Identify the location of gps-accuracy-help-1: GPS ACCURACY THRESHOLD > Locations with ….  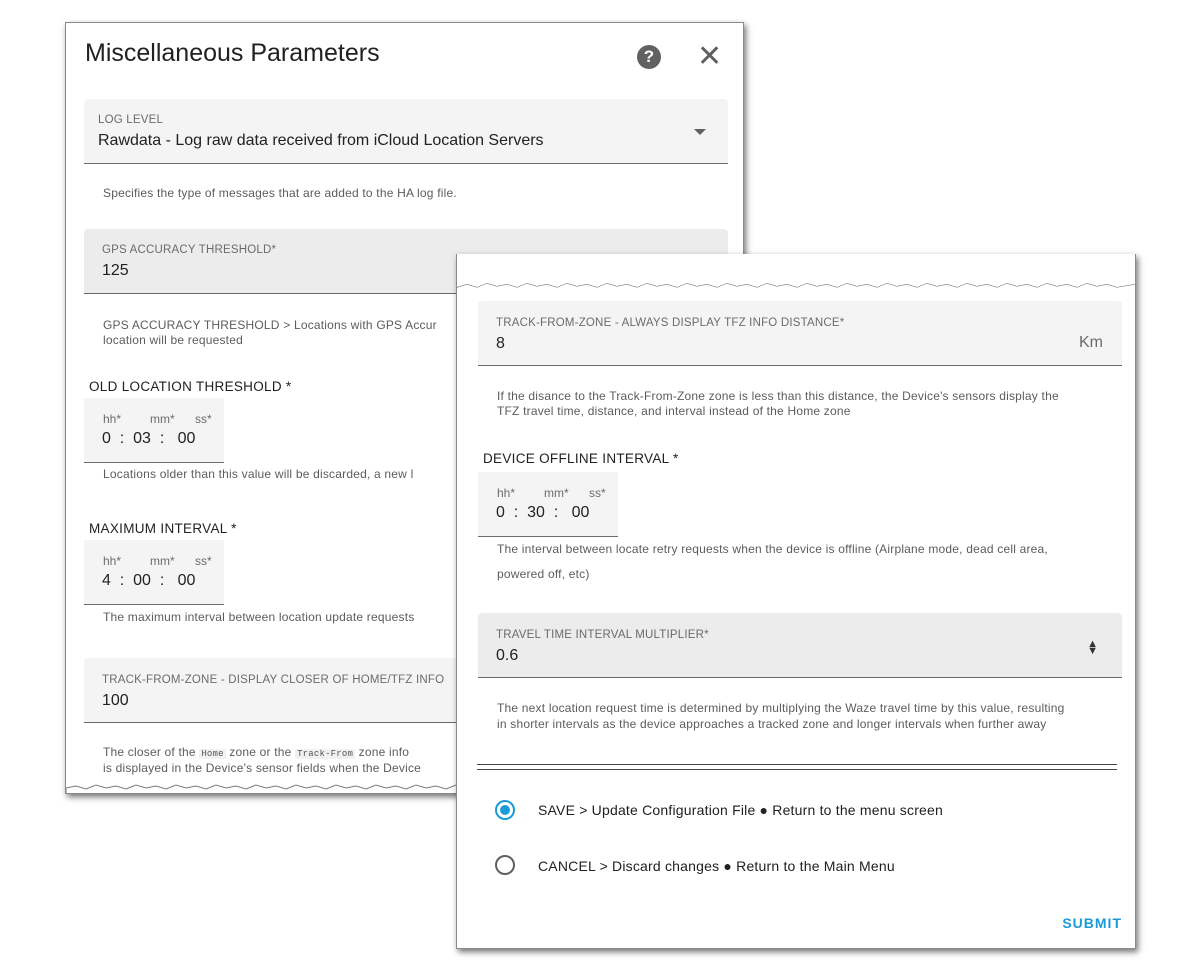
(270, 325).